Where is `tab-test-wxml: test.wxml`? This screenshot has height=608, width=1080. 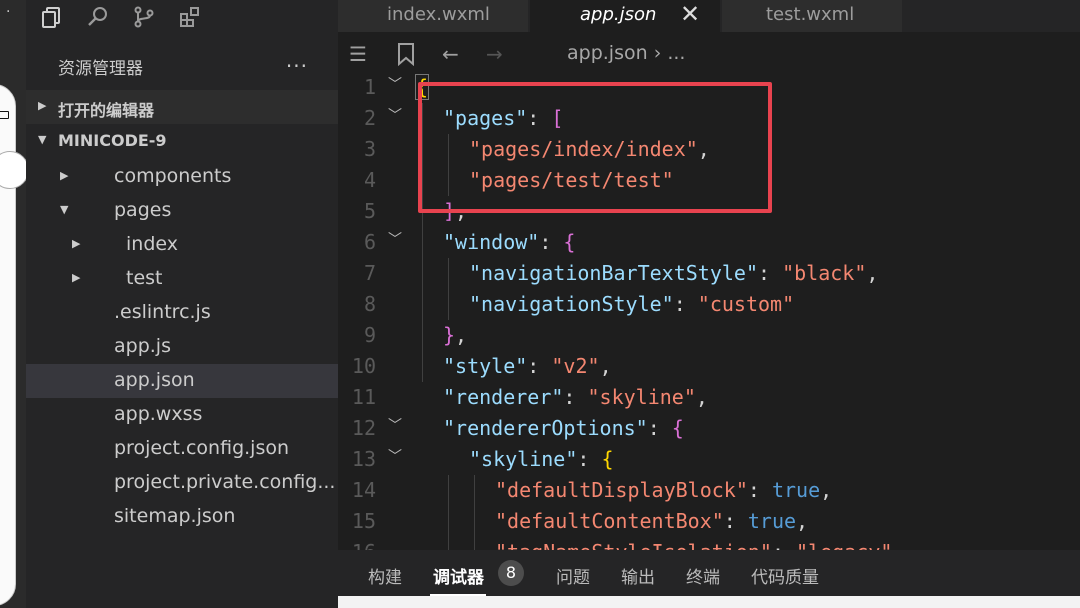
tab-test-wxml: test.wxml is located at coordinates (812, 16).